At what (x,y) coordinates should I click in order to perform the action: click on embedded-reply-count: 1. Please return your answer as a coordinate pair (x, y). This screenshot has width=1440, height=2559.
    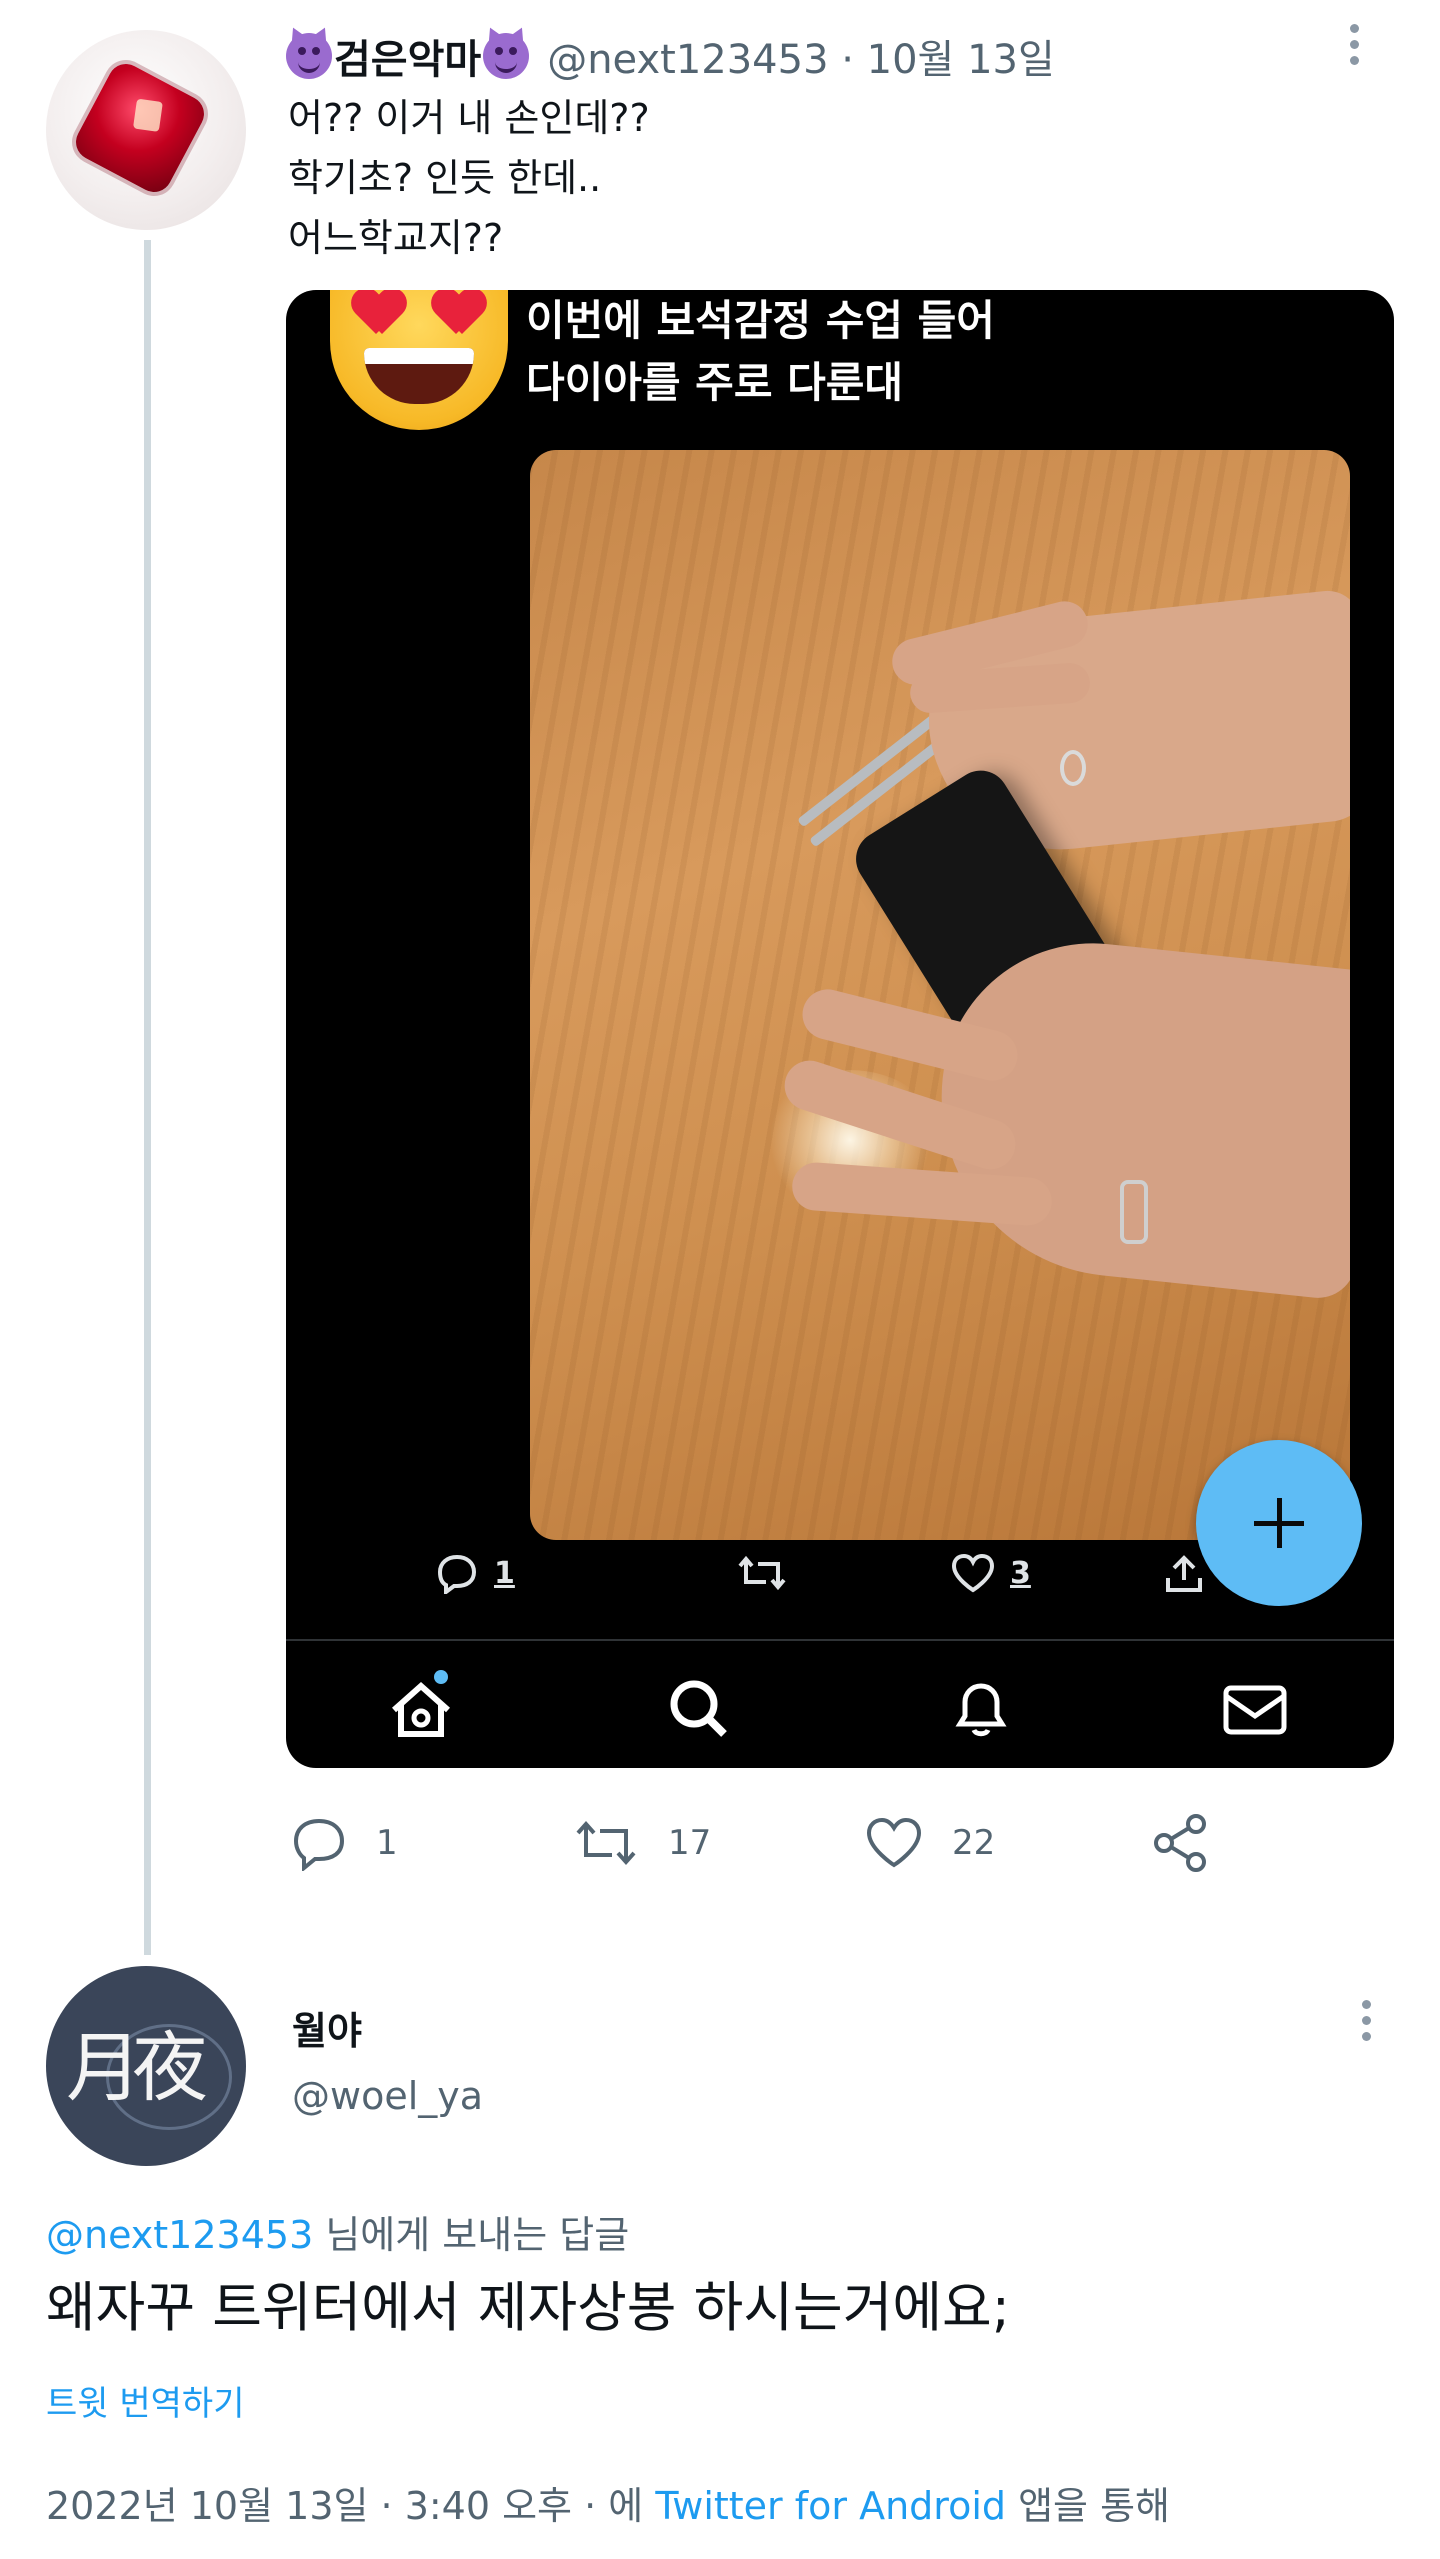
    Looking at the image, I should click on (504, 1573).